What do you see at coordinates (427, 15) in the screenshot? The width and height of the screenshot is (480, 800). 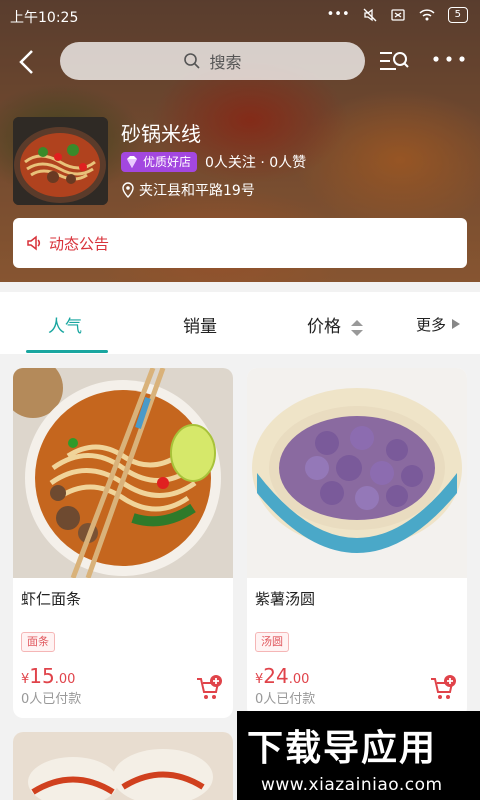 I see `wifi-icon` at bounding box center [427, 15].